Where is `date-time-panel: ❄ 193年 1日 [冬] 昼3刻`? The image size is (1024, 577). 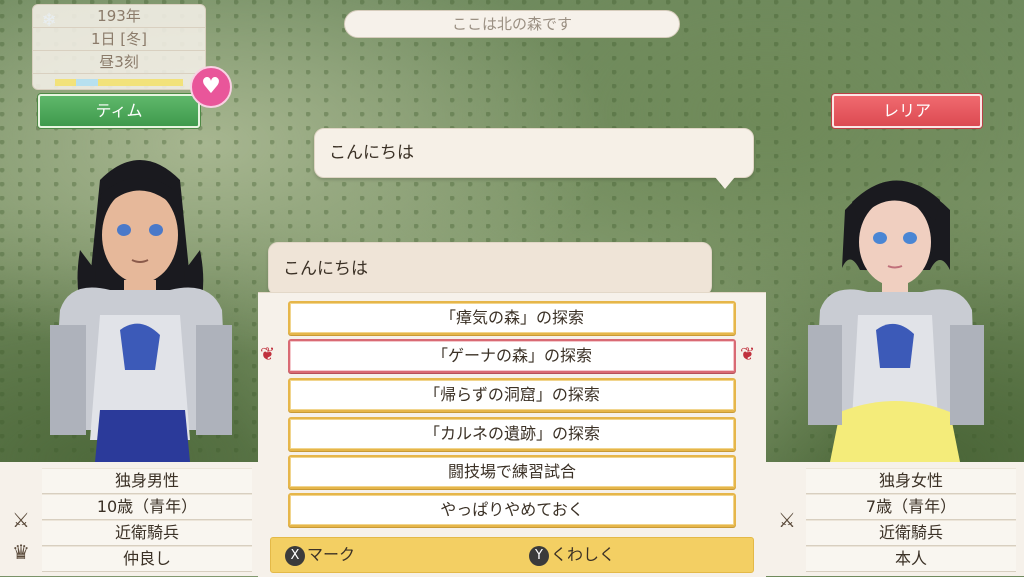 date-time-panel: ❄ 193年 1日 [冬] 昼3刻 is located at coordinates (119, 47).